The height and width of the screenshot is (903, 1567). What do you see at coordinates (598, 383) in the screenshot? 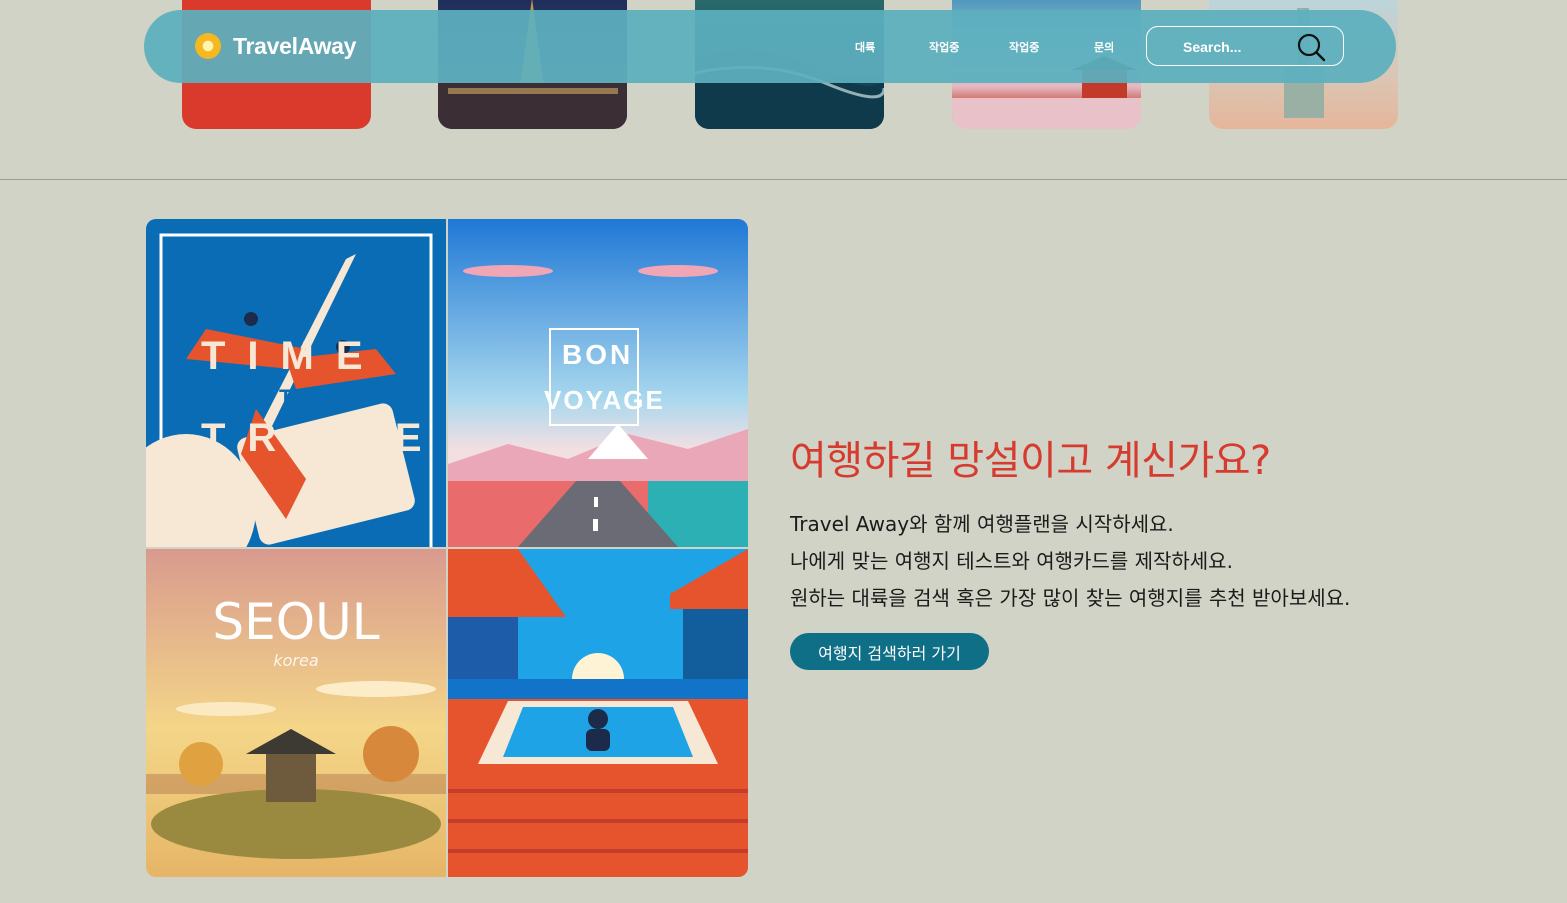
I see `poster-bon-voyage: BON VOYAGE` at bounding box center [598, 383].